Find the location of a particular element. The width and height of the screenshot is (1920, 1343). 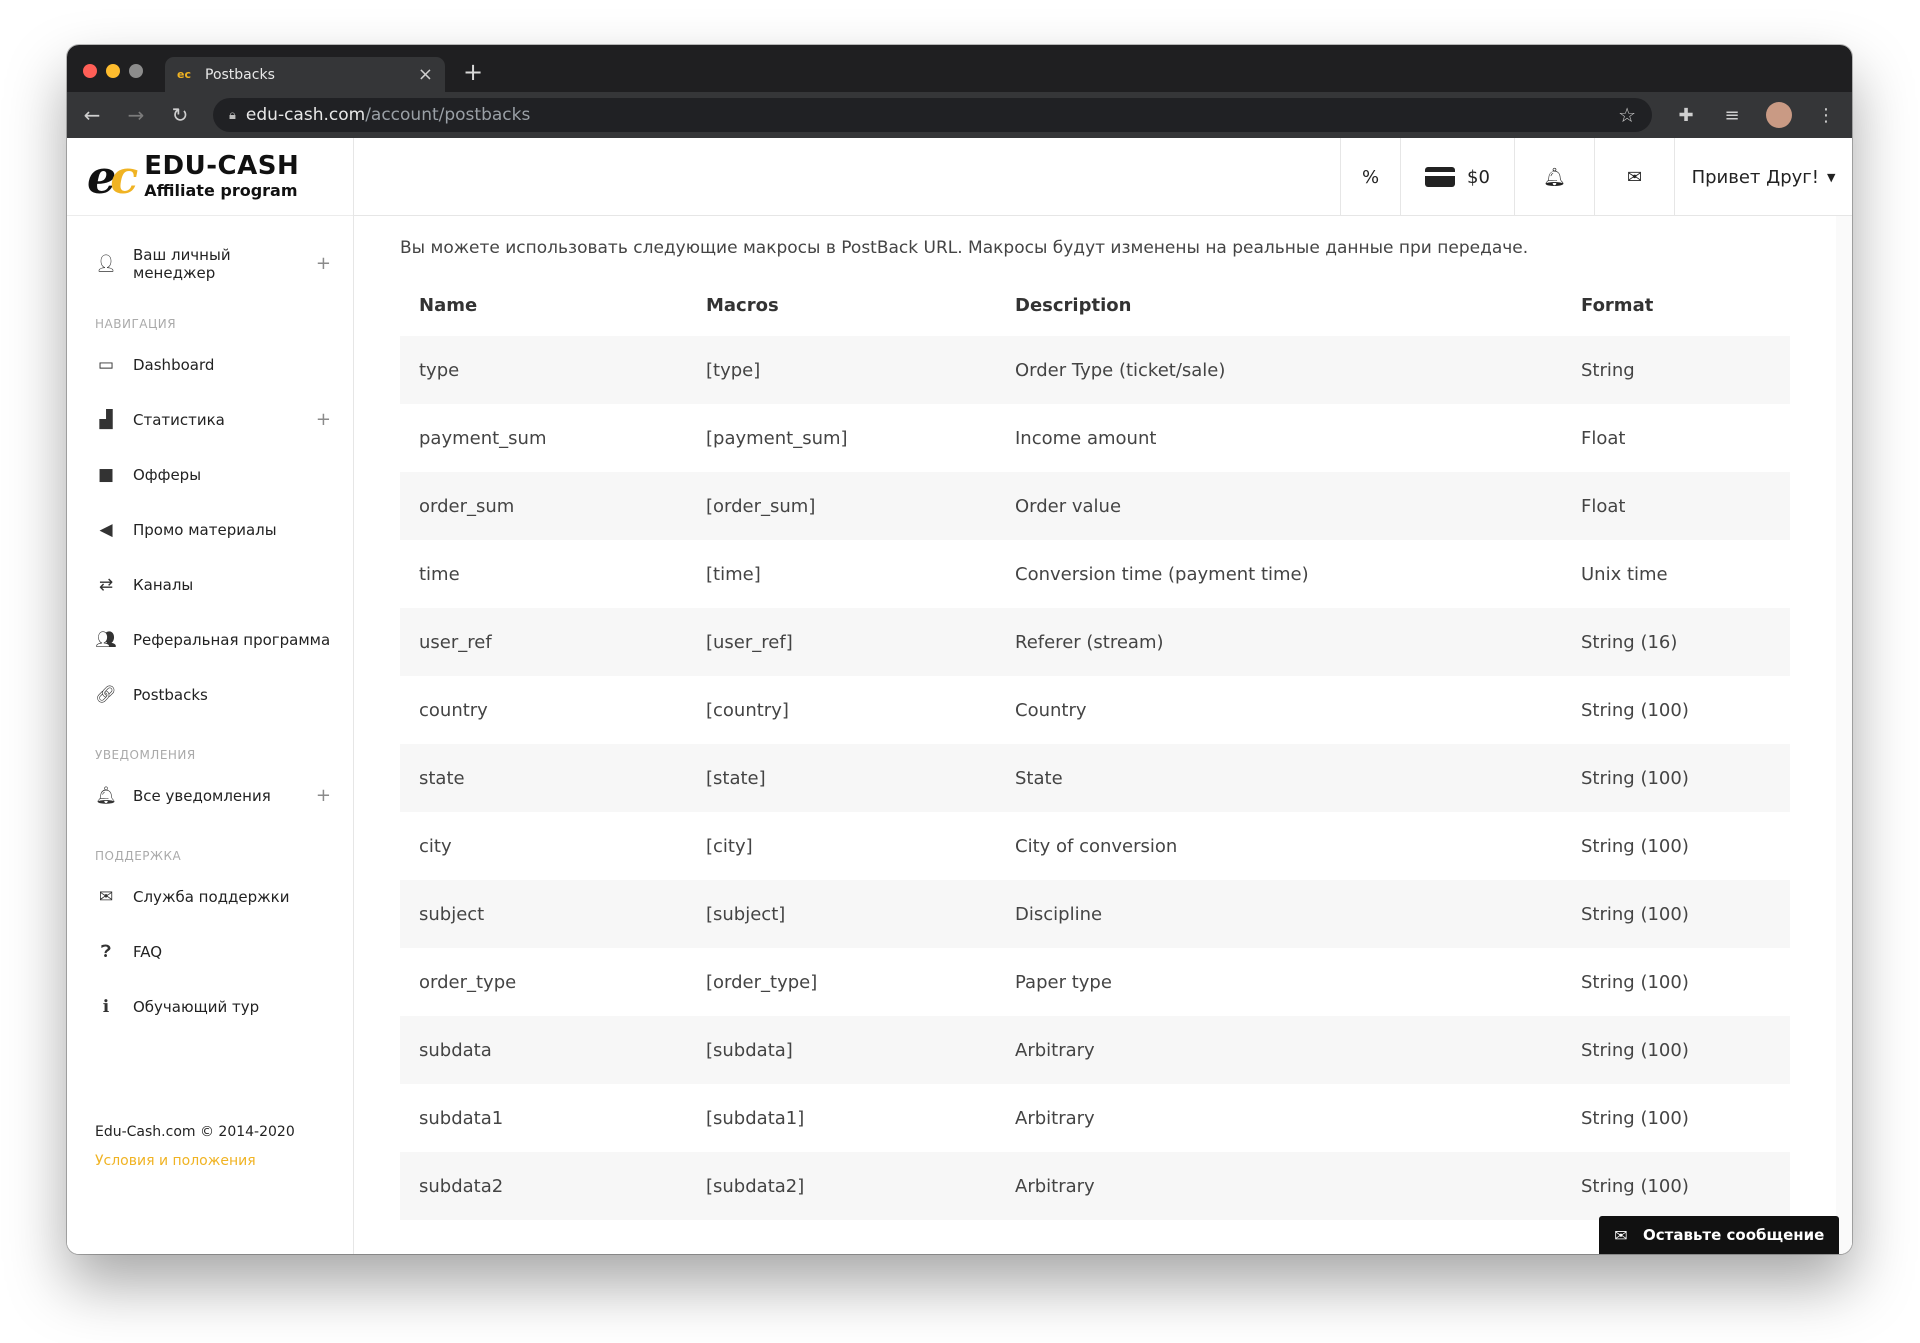

new-tab-icon: + is located at coordinates (473, 72).